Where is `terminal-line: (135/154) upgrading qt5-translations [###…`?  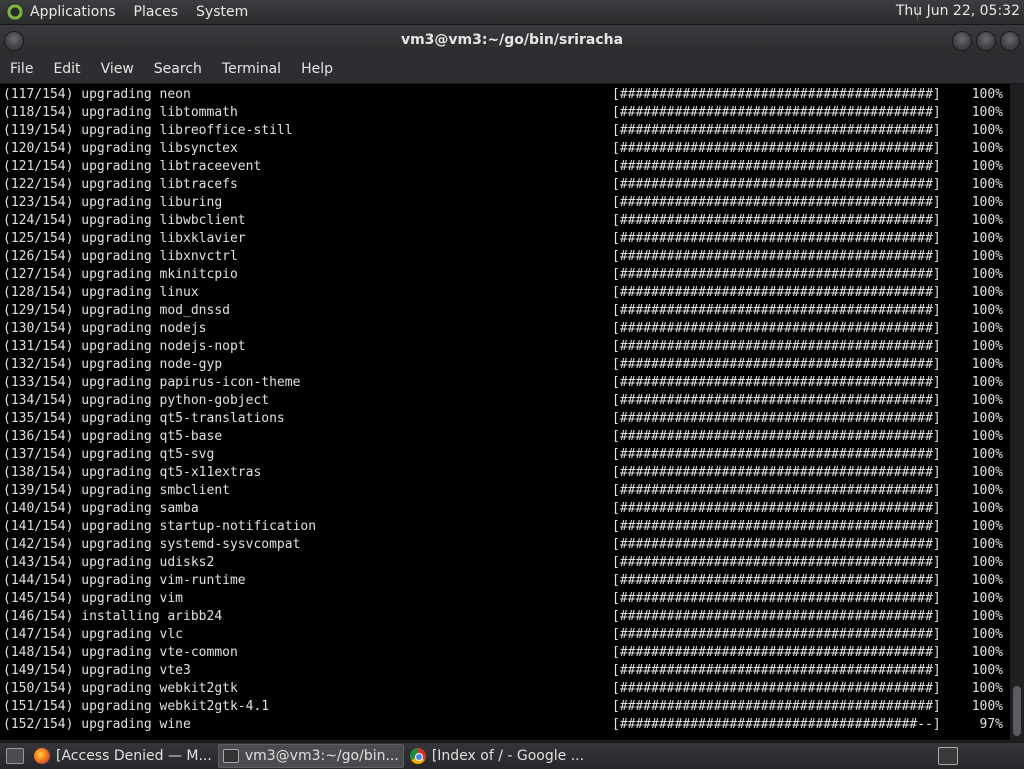 terminal-line: (135/154) upgrading qt5-translations [###… is located at coordinates (505, 419).